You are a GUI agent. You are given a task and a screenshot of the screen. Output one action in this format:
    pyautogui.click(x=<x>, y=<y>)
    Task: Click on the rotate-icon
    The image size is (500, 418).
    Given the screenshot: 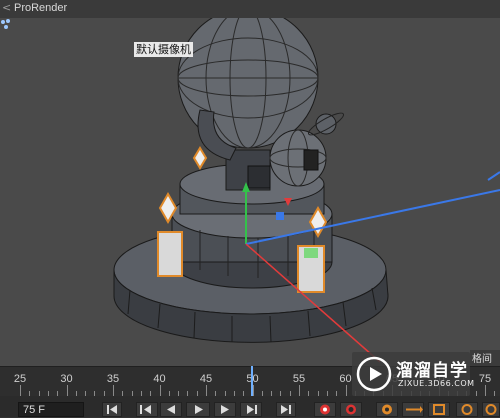 What is the action you would take?
    pyautogui.click(x=467, y=409)
    